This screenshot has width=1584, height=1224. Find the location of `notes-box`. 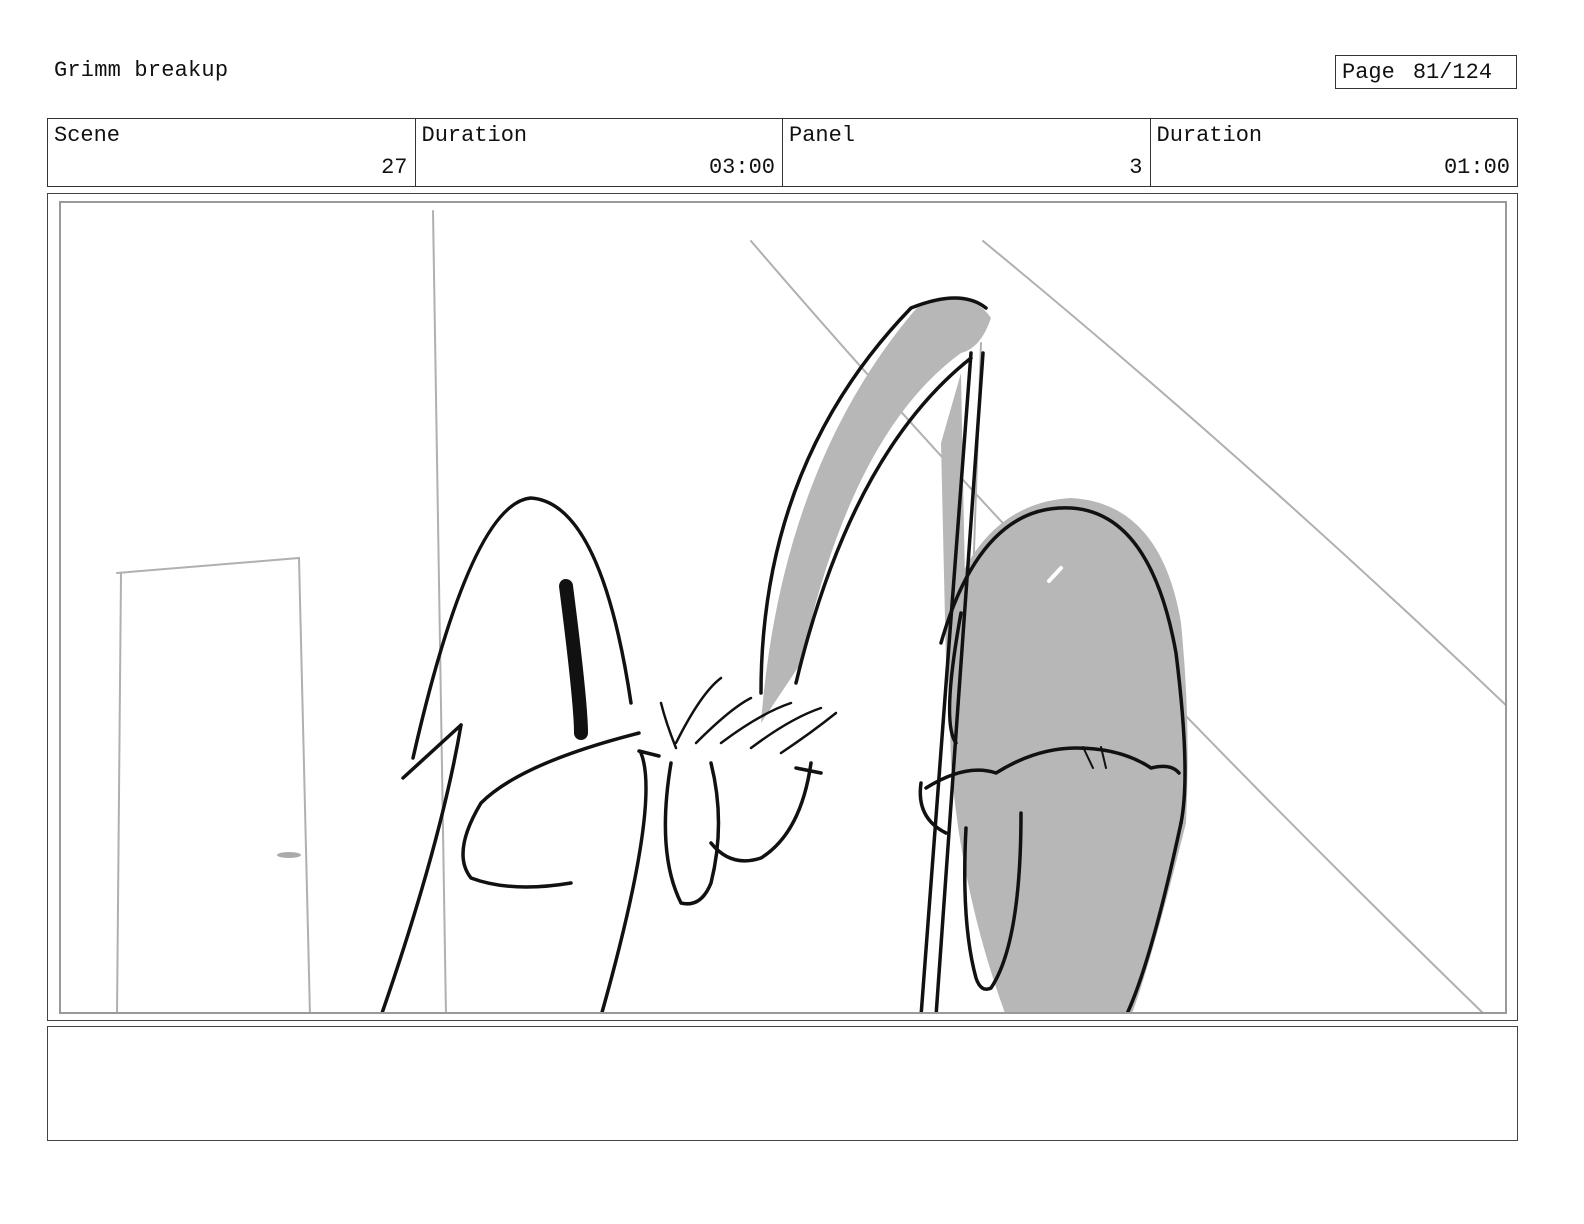

notes-box is located at coordinates (782, 1083).